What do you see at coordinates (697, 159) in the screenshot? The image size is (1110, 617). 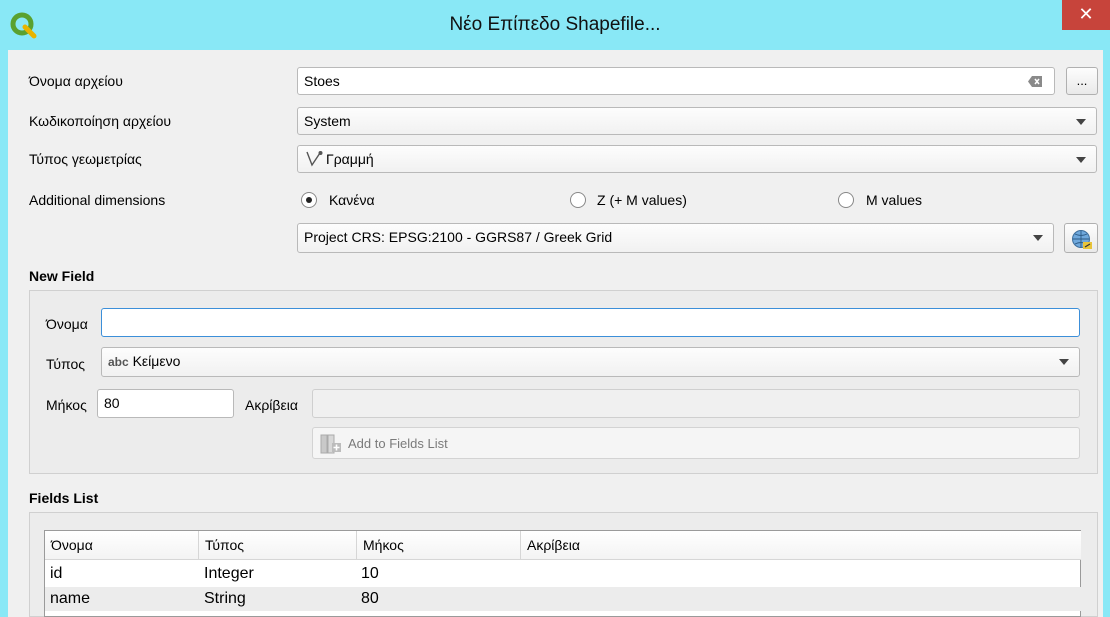 I see `geometry-select: Γραμμή` at bounding box center [697, 159].